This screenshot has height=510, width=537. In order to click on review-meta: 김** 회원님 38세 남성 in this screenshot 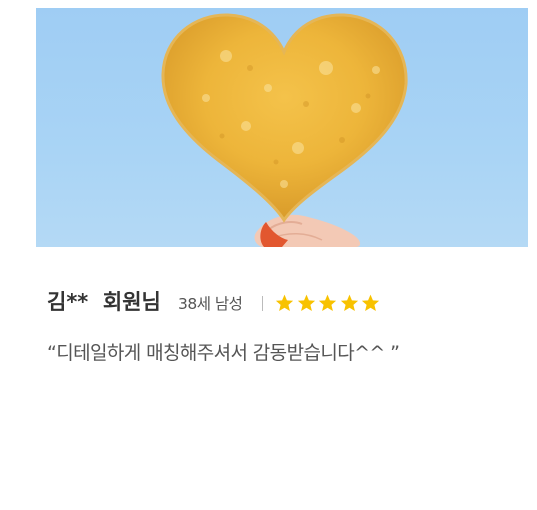, I will do `click(287, 303)`.